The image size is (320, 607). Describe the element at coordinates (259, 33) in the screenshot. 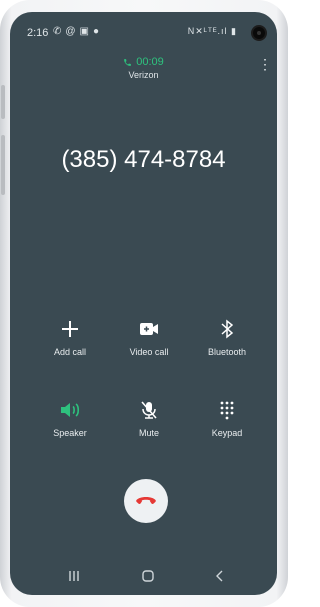

I see `front-camera` at that location.